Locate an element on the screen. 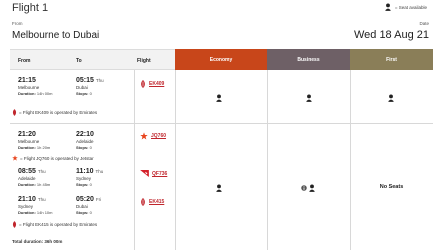 This screenshot has height=250, width=433. duration-value: 1h 20m is located at coordinates (43, 147).